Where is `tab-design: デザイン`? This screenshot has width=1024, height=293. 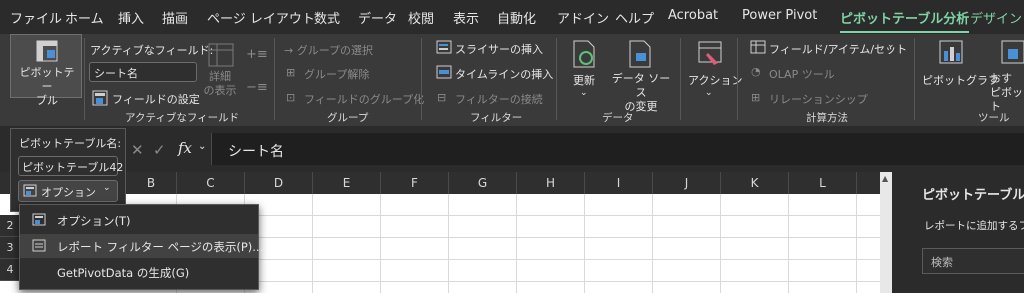
tab-design: デザイン is located at coordinates (996, 17).